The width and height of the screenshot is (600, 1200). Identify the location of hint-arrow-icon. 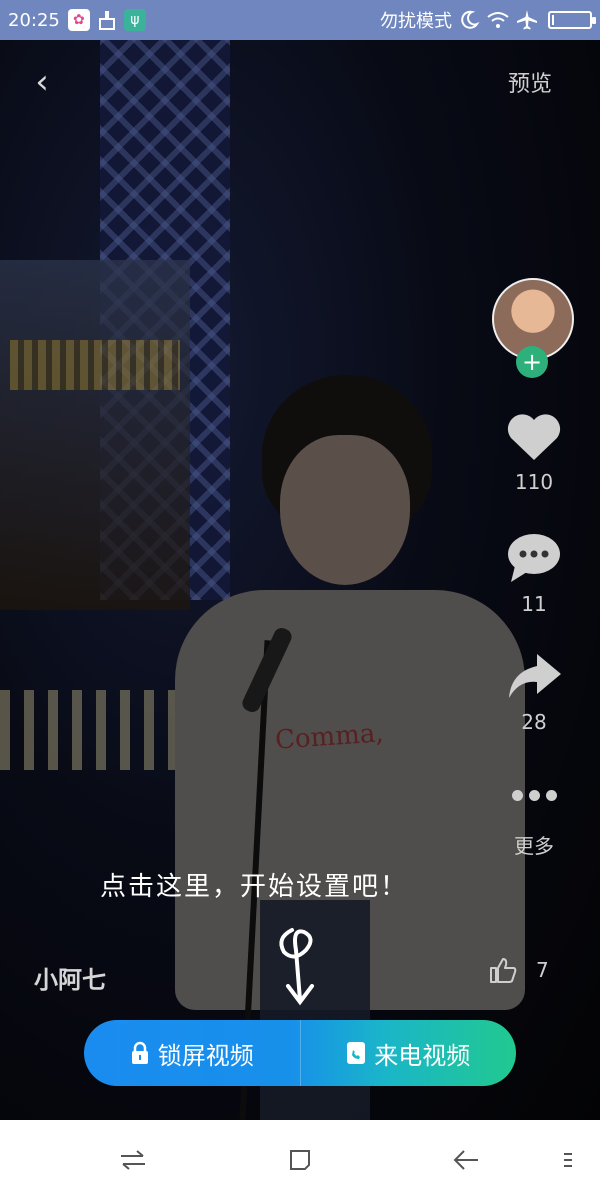
(296, 967).